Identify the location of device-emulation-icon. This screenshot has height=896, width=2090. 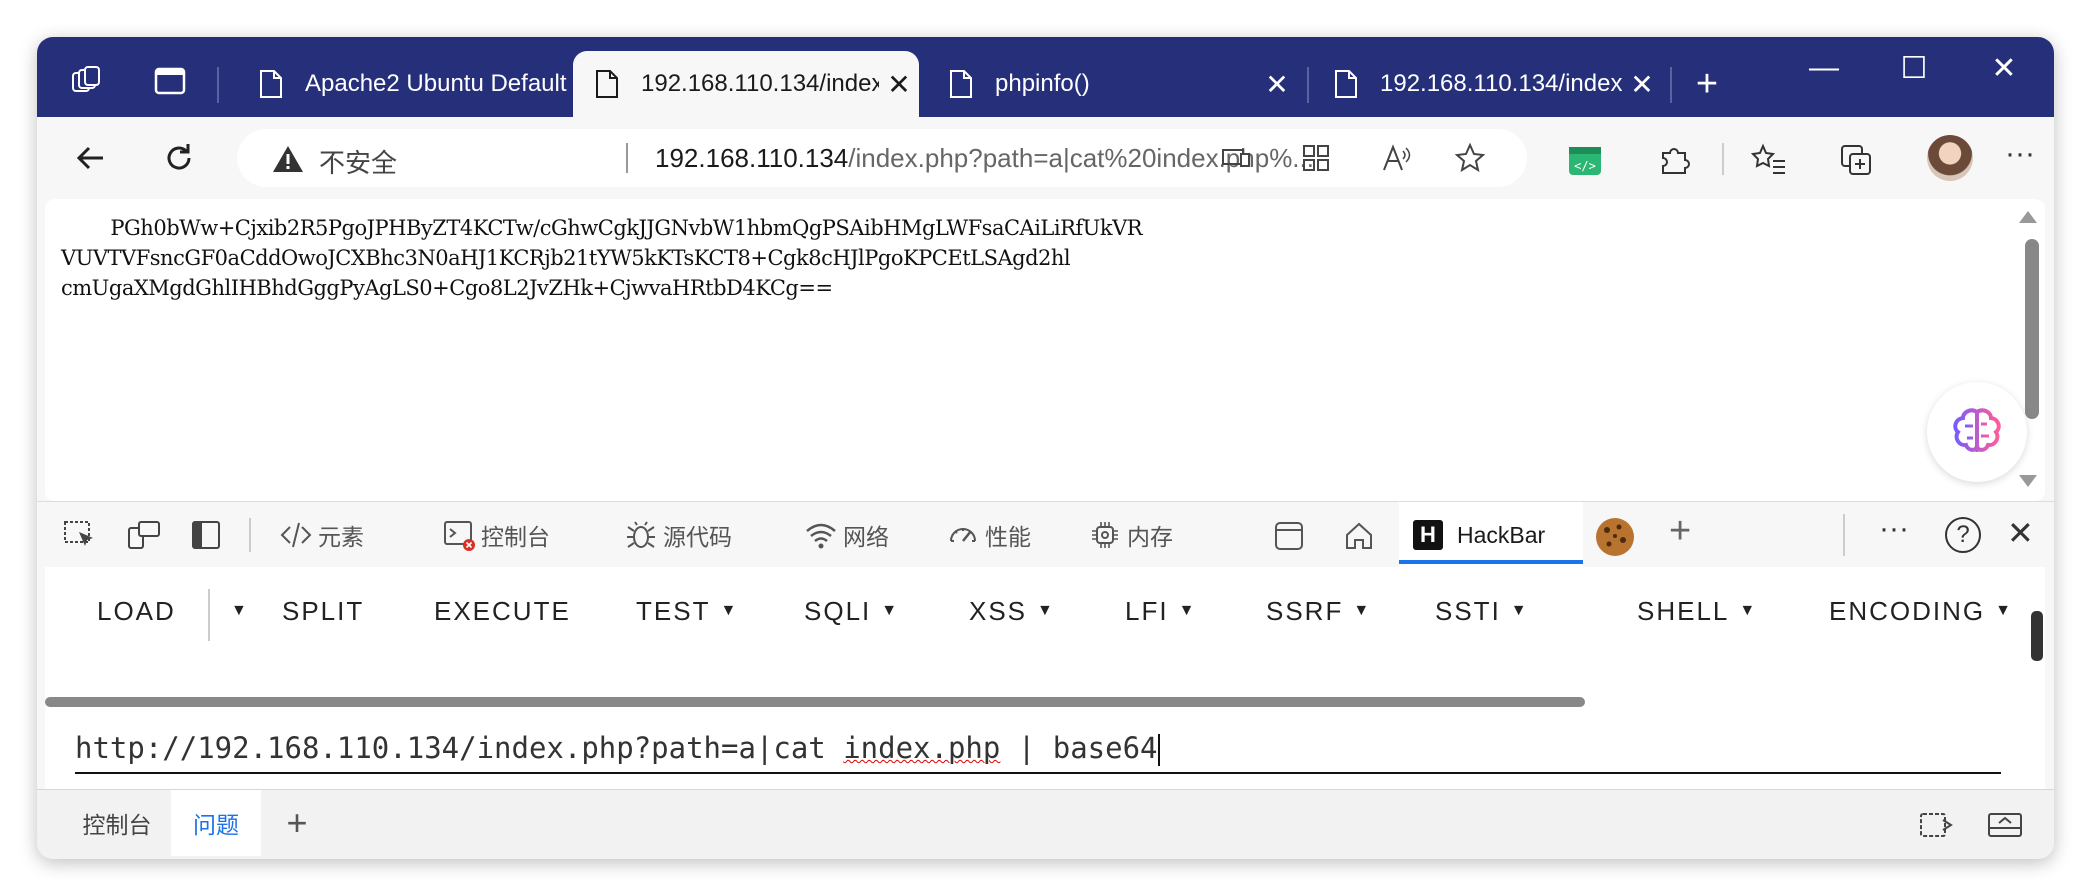
(144, 535).